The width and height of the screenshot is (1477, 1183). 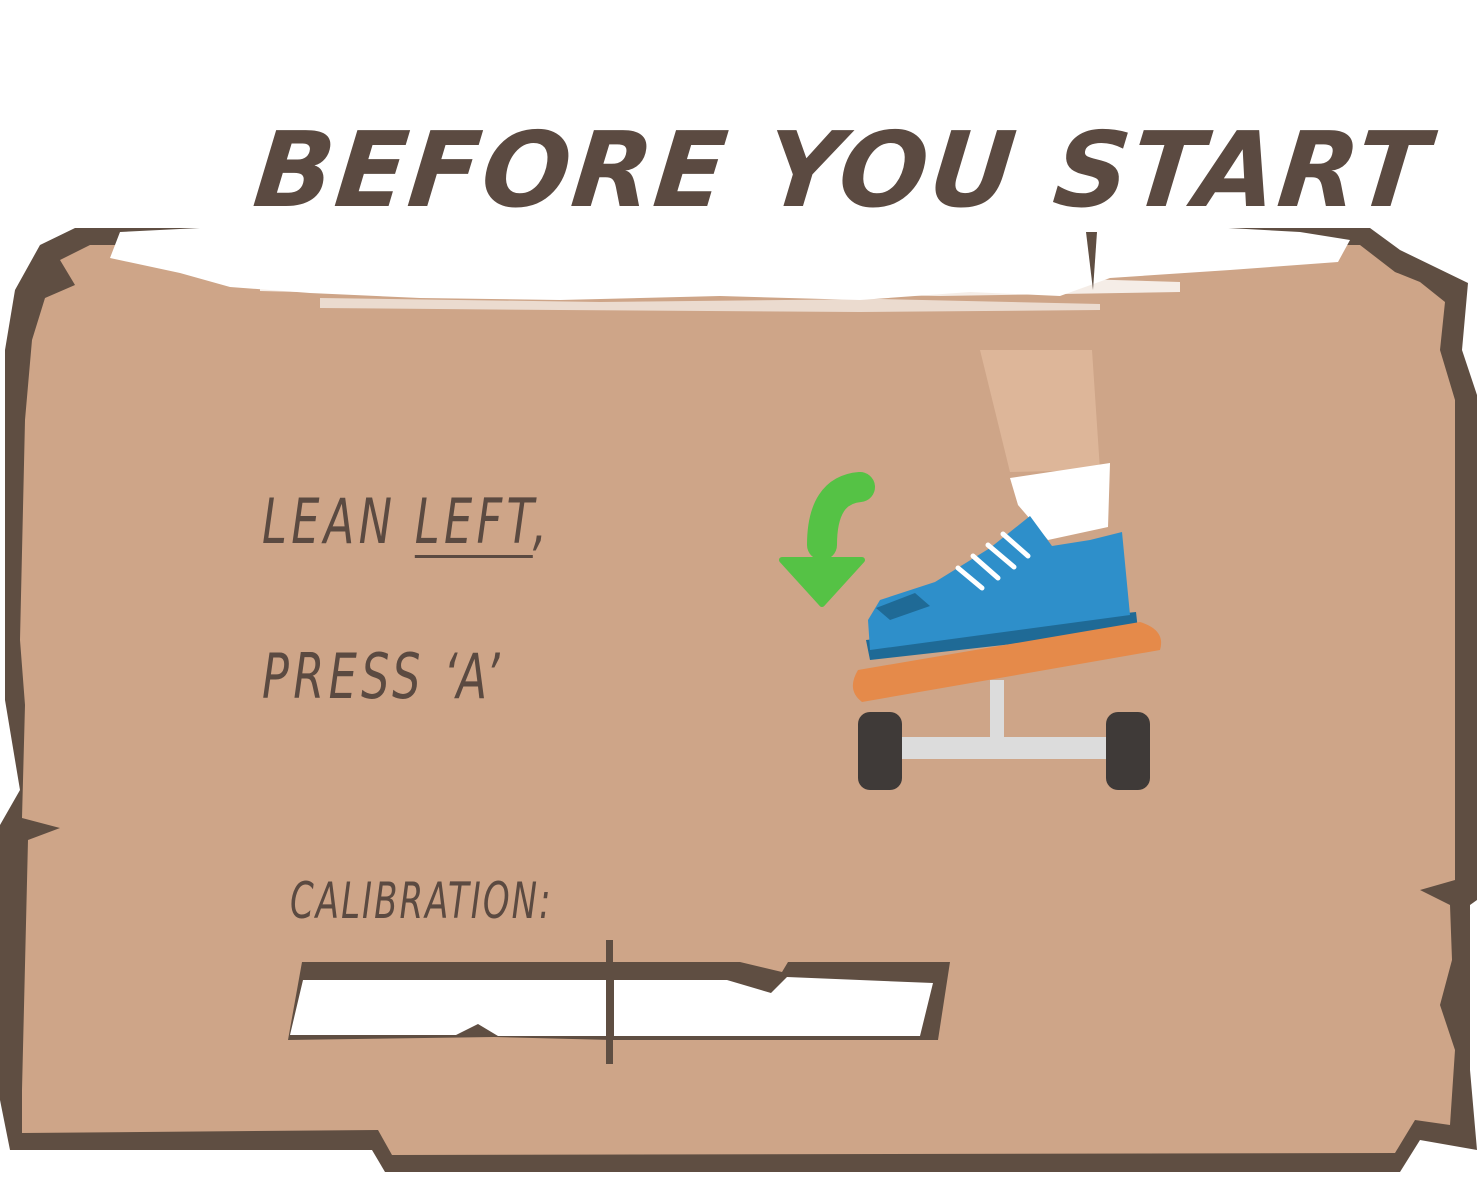 What do you see at coordinates (383, 676) in the screenshot?
I see `instruction-line-2: PRESS ‘A’` at bounding box center [383, 676].